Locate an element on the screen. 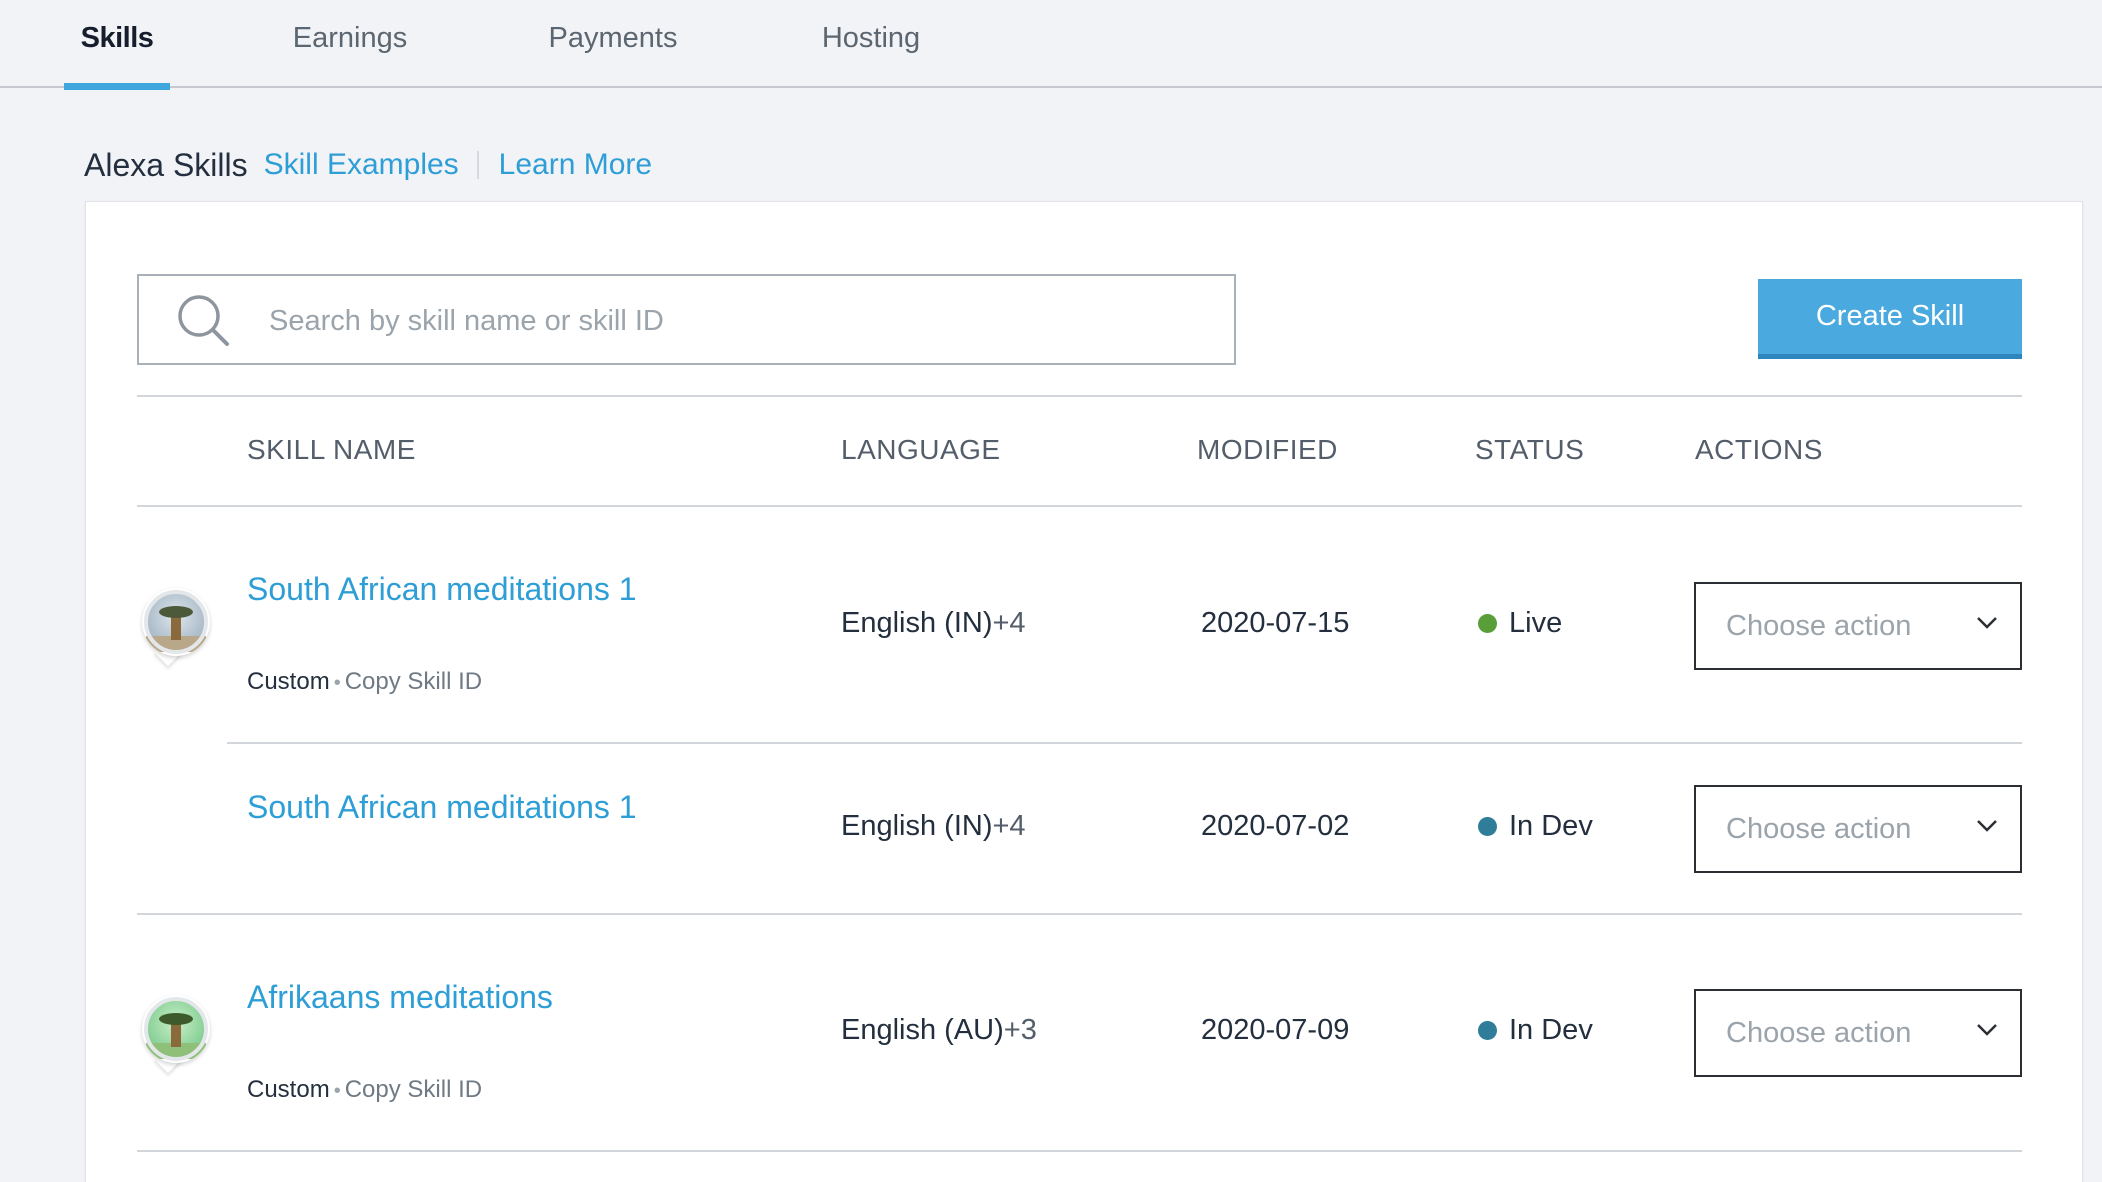  tab-bar: Skills Earnings Payments Hosting is located at coordinates (1051, 45).